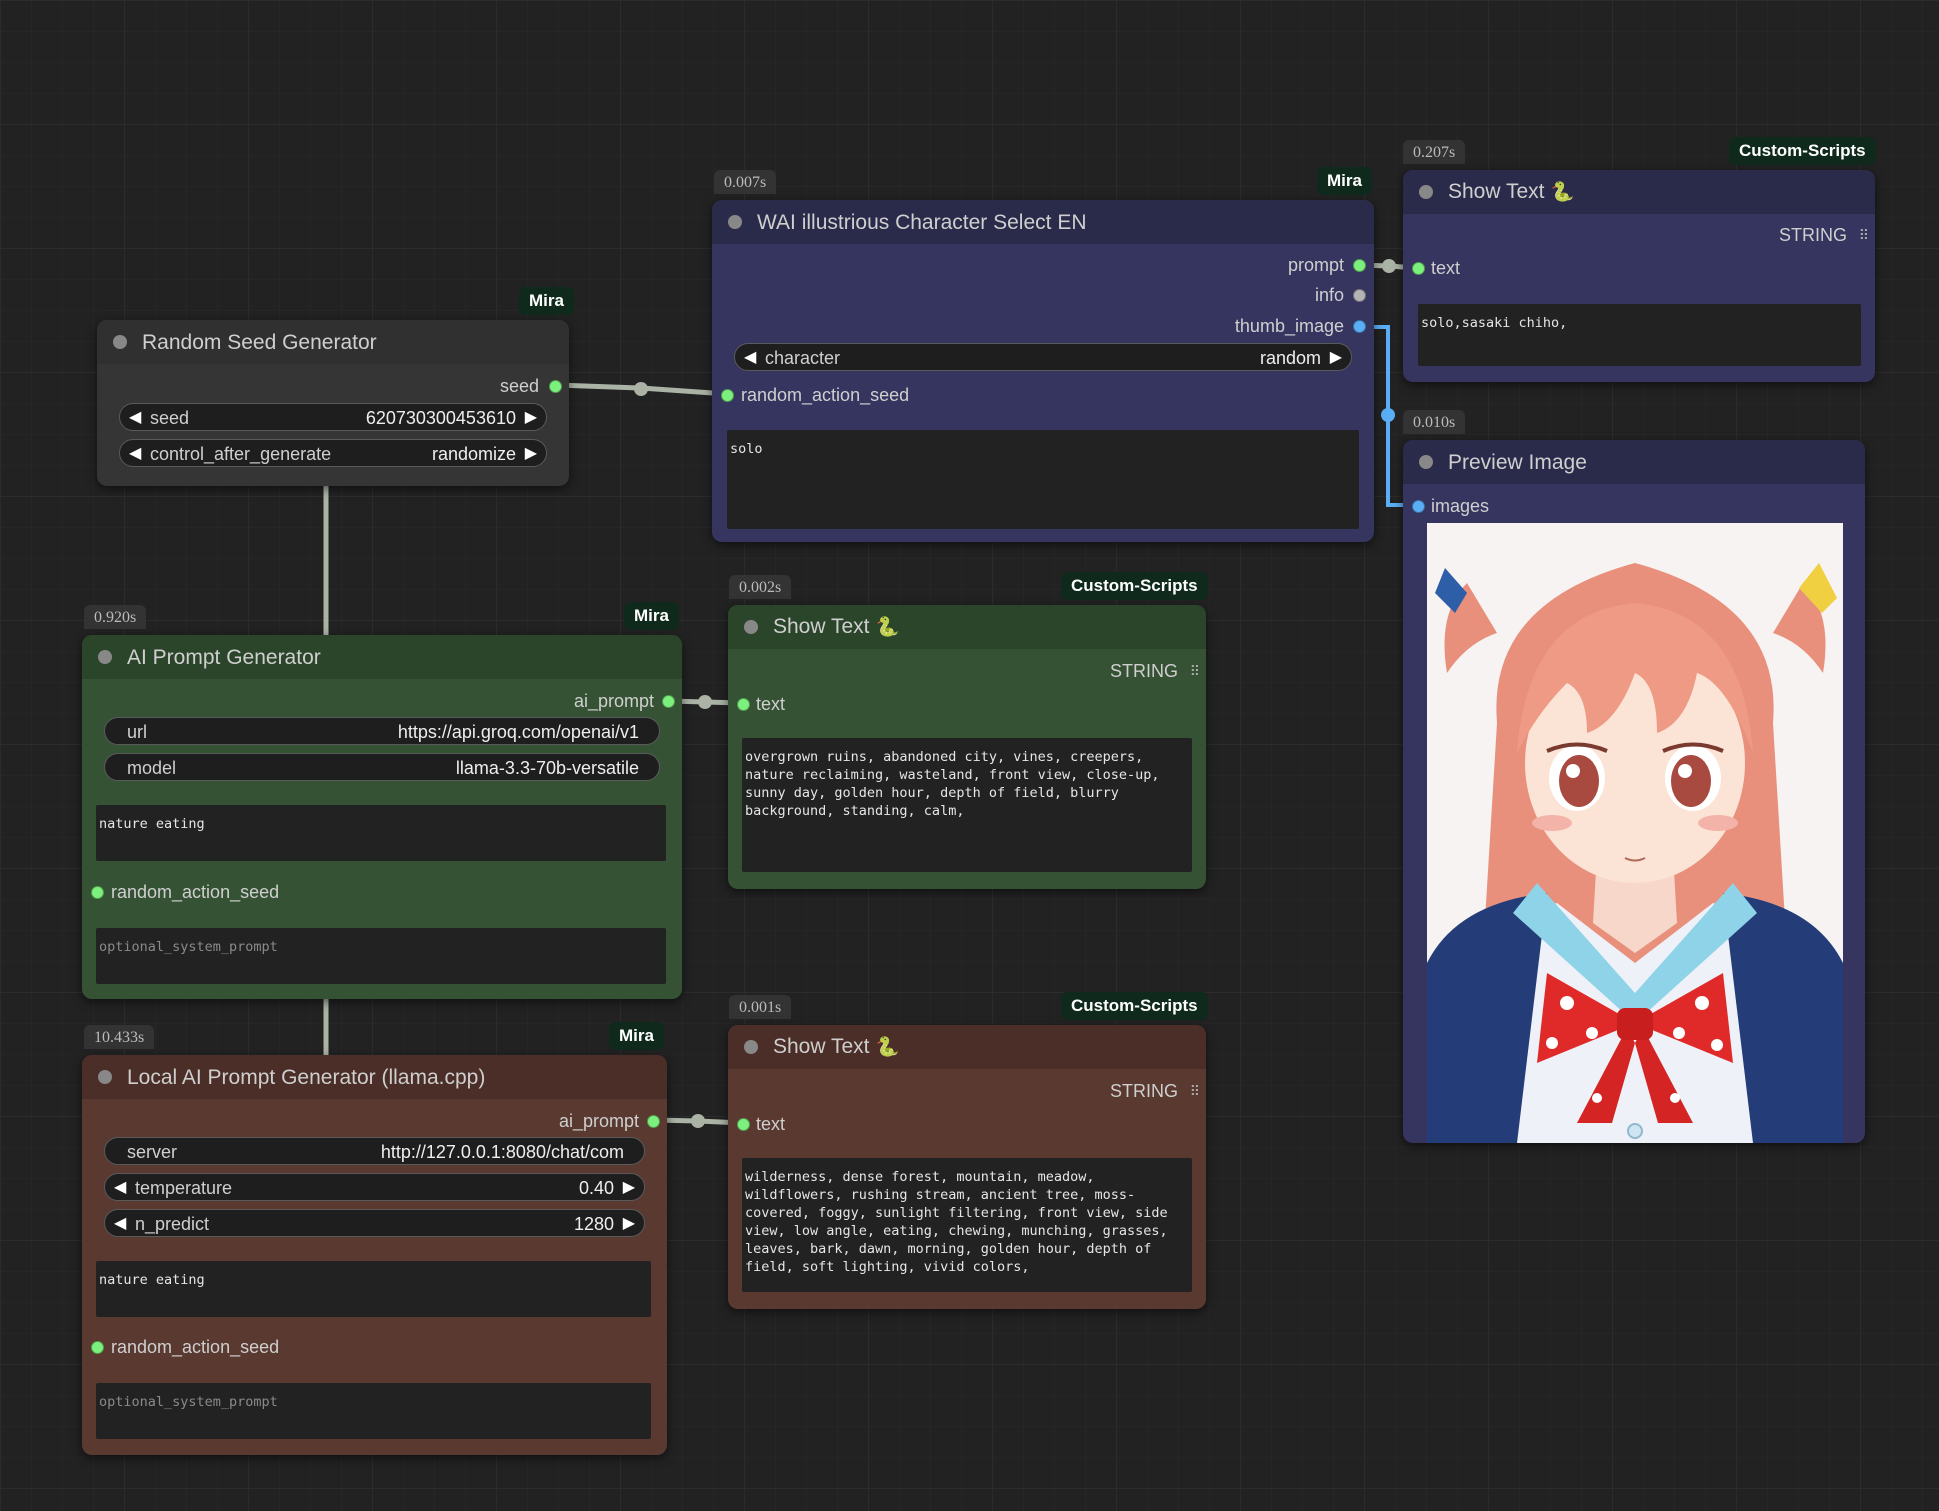 The image size is (1939, 1511). I want to click on character-label: character, so click(803, 358).